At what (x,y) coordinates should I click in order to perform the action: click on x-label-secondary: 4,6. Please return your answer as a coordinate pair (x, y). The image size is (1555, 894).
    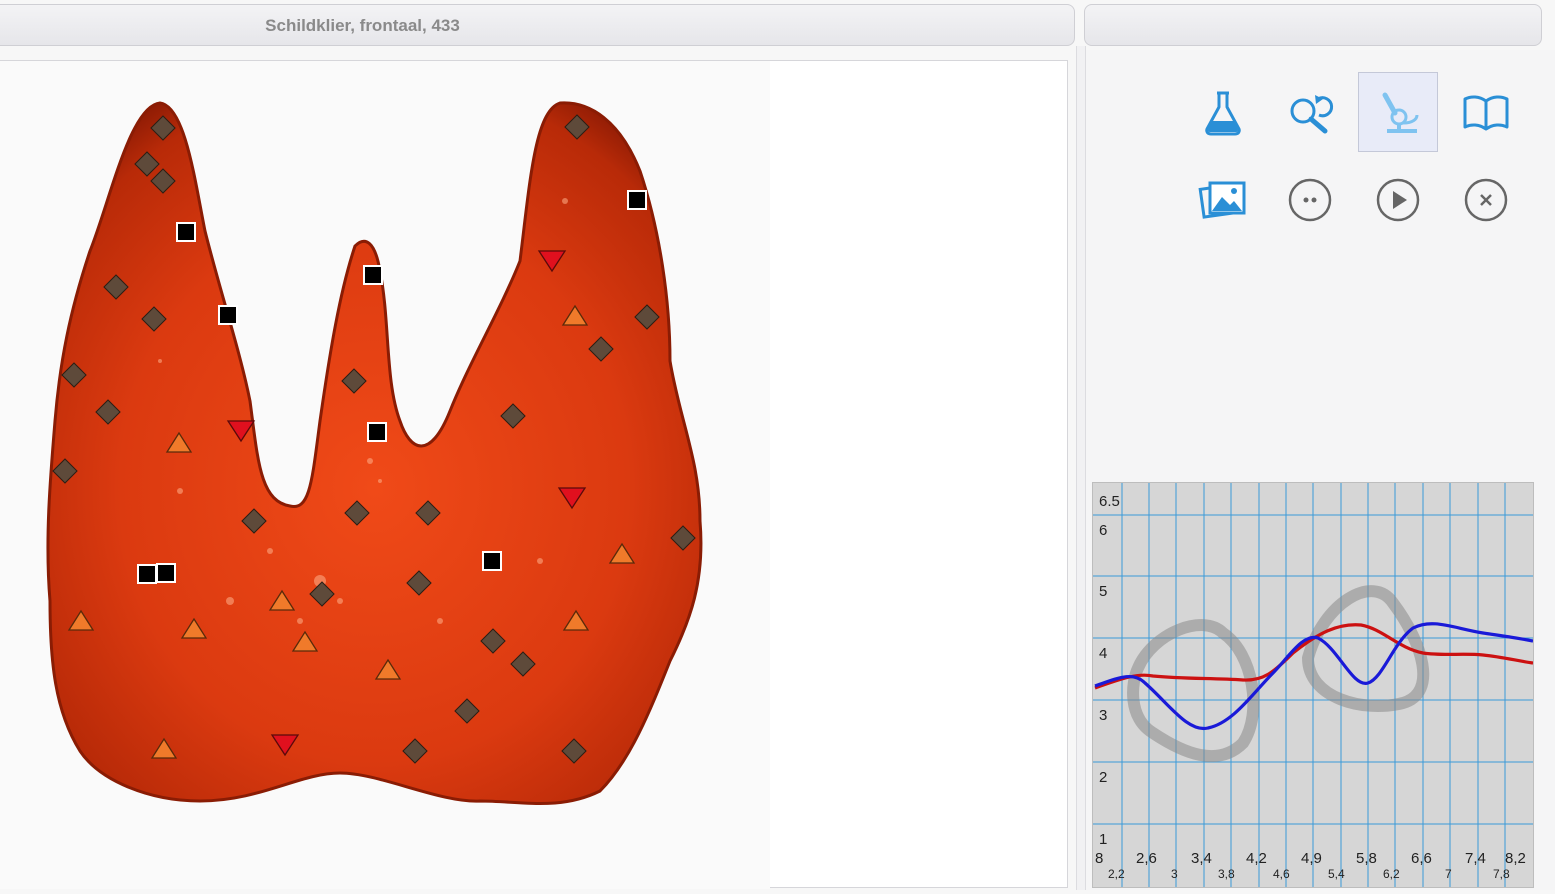
    Looking at the image, I should click on (1281, 874).